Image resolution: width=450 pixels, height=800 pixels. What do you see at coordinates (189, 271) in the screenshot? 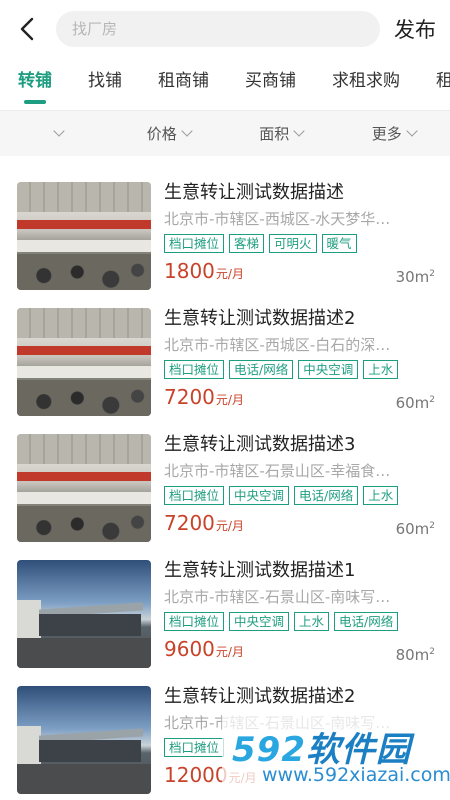
I see `price-value: 1800` at bounding box center [189, 271].